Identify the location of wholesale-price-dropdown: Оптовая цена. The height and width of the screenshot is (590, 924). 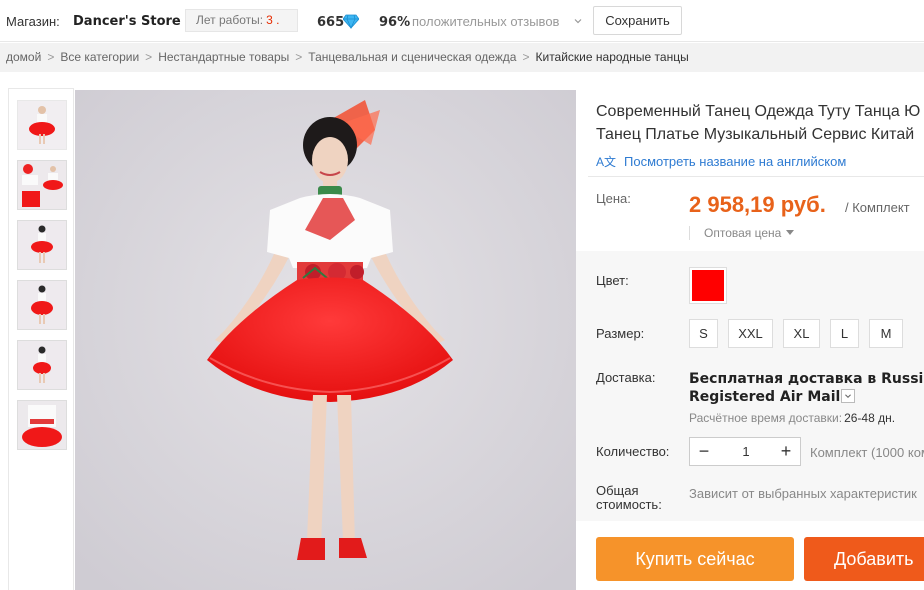
(742, 233).